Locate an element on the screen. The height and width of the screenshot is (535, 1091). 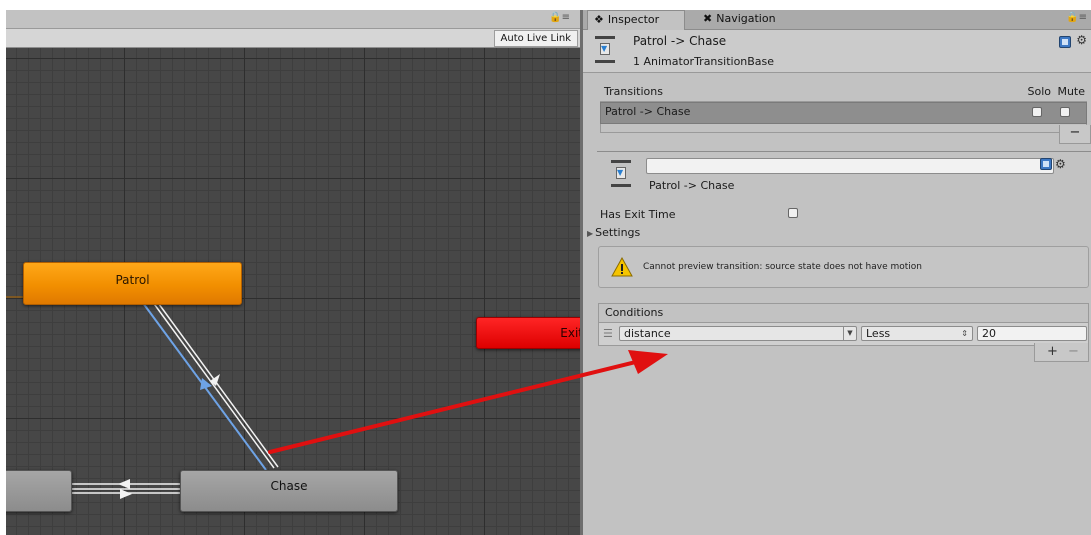
settings-foldout: ▶ Settings is located at coordinates (613, 232).